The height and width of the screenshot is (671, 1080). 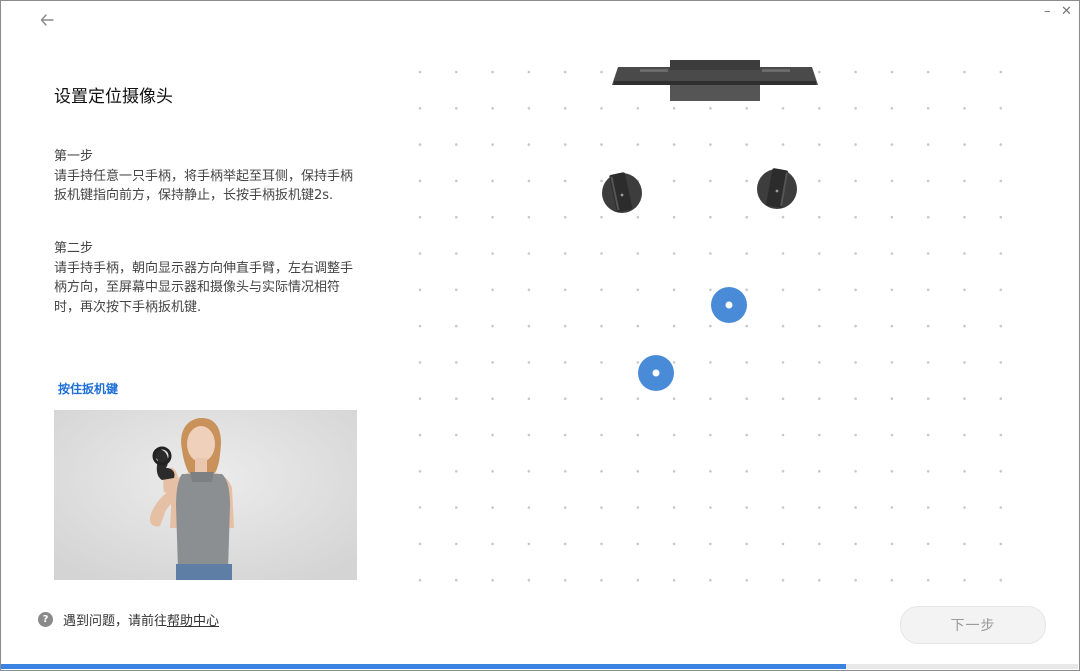 I want to click on monitor-graphic, so click(x=715, y=80).